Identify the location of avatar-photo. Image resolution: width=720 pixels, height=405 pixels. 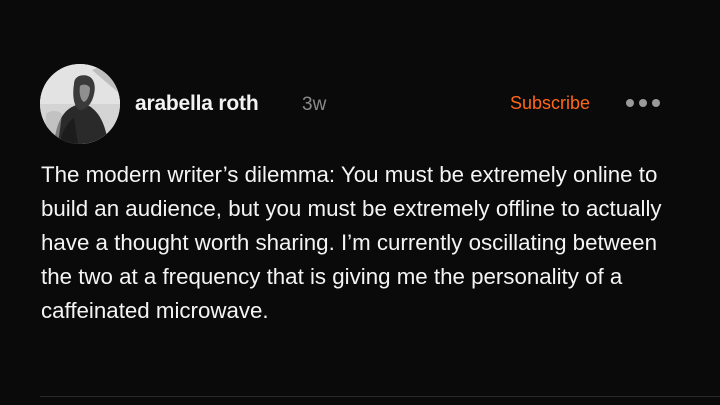
(80, 104).